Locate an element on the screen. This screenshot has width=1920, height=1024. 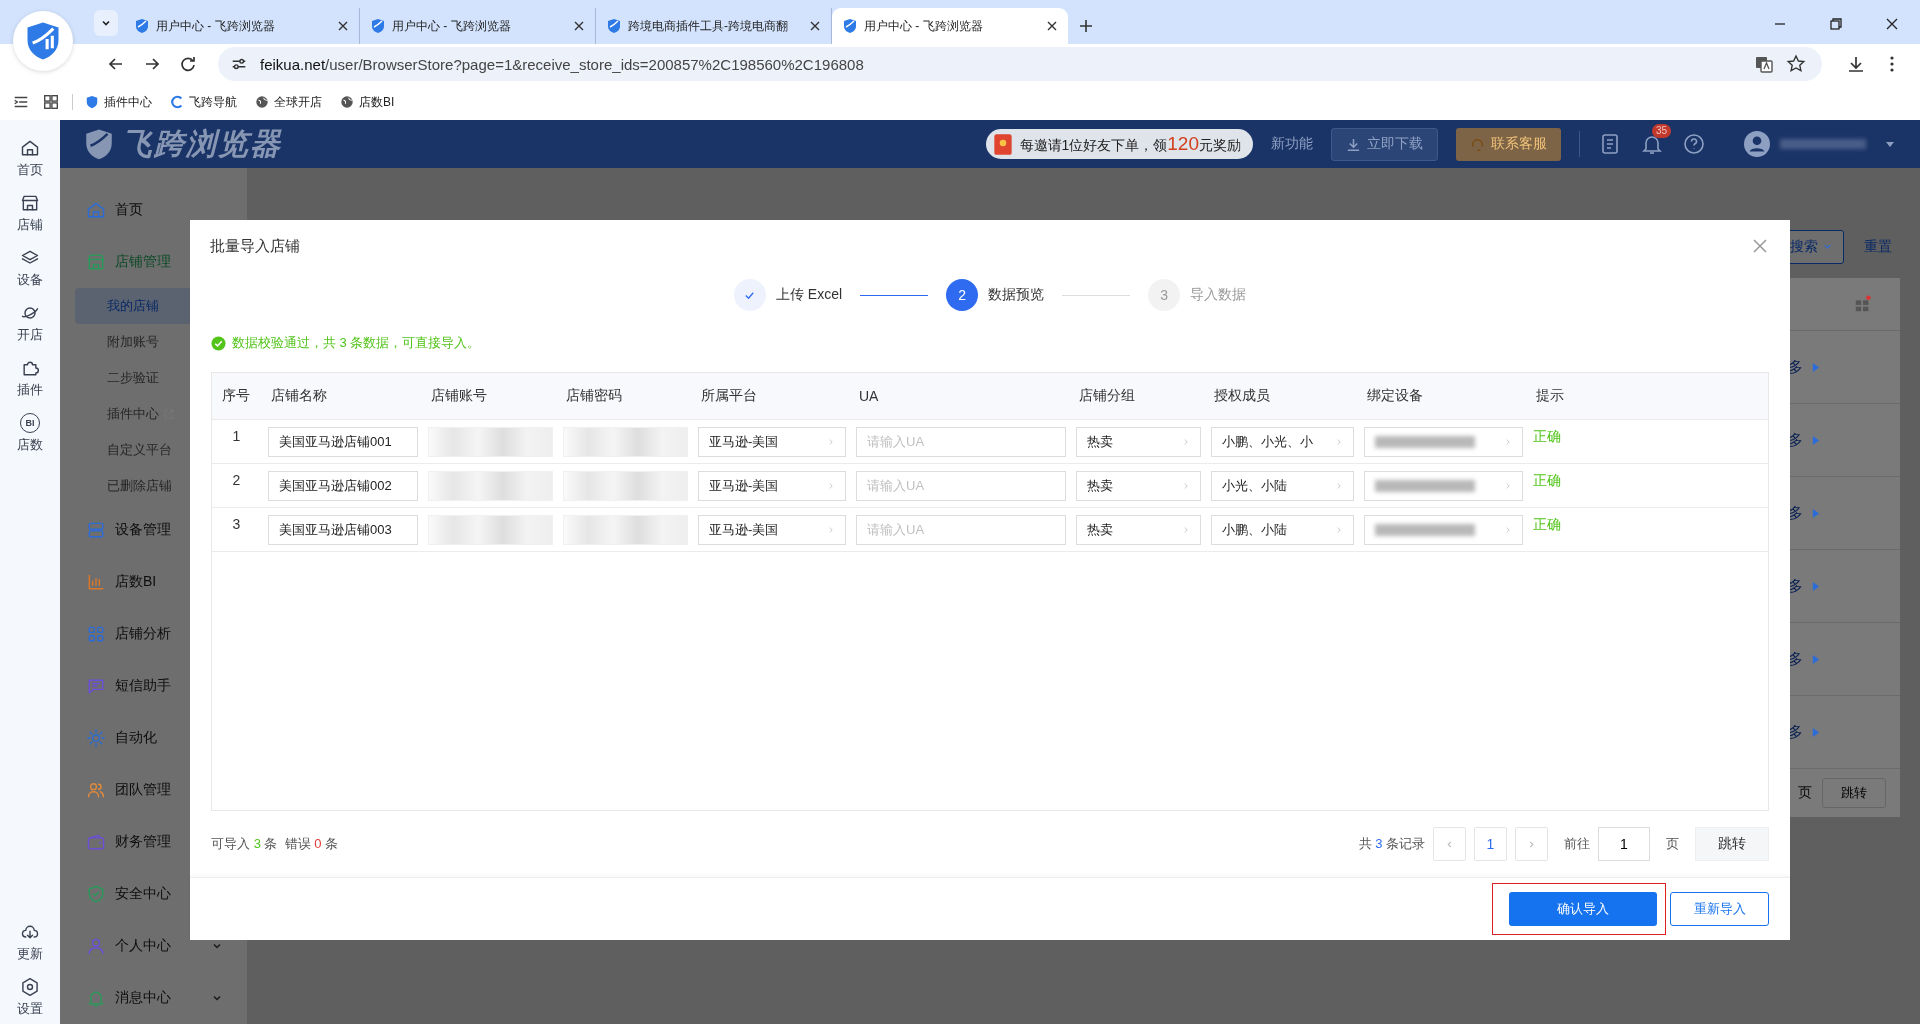
c-logo-icon is located at coordinates (177, 102).